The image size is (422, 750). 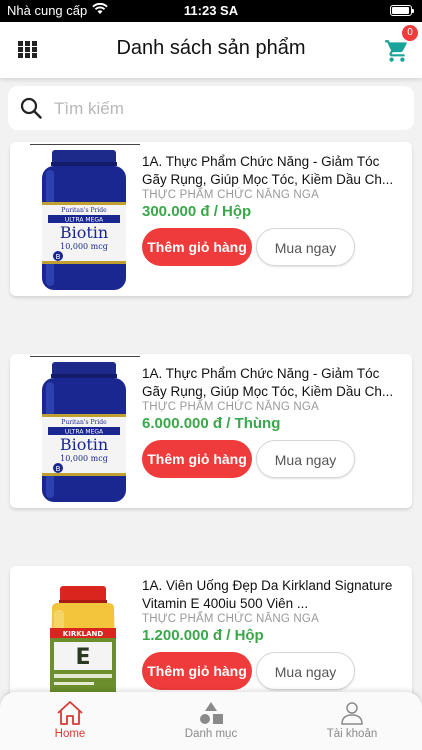 What do you see at coordinates (82, 657) in the screenshot?
I see `svg-text: E` at bounding box center [82, 657].